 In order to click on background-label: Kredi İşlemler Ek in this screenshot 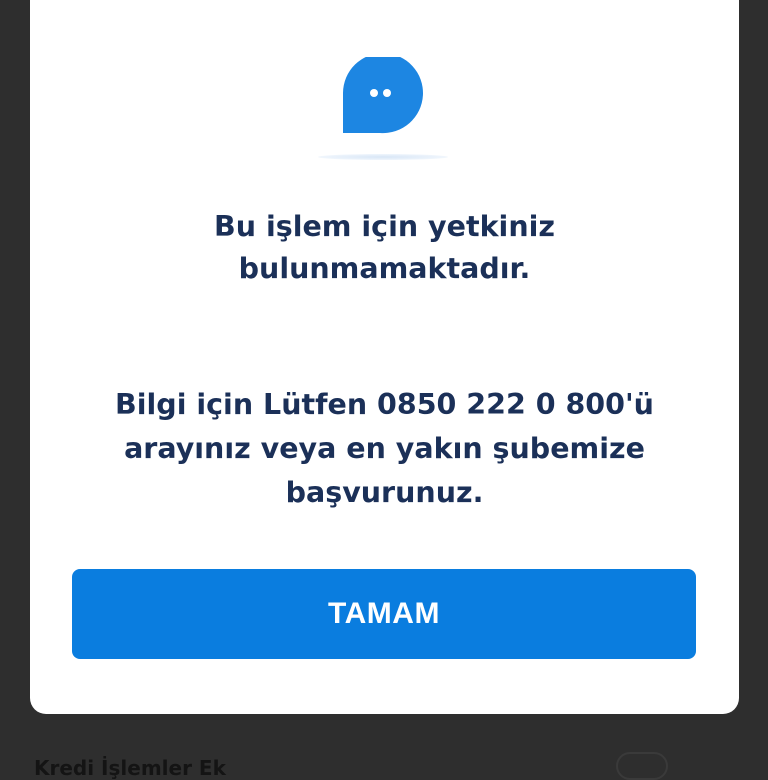, I will do `click(130, 768)`.